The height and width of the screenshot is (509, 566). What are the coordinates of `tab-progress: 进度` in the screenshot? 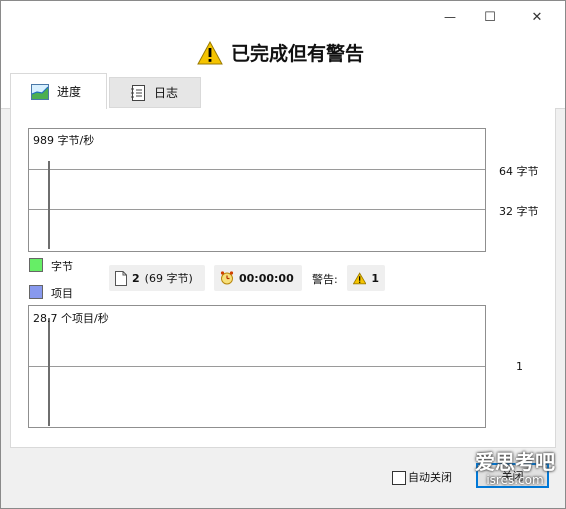 It's located at (58, 91).